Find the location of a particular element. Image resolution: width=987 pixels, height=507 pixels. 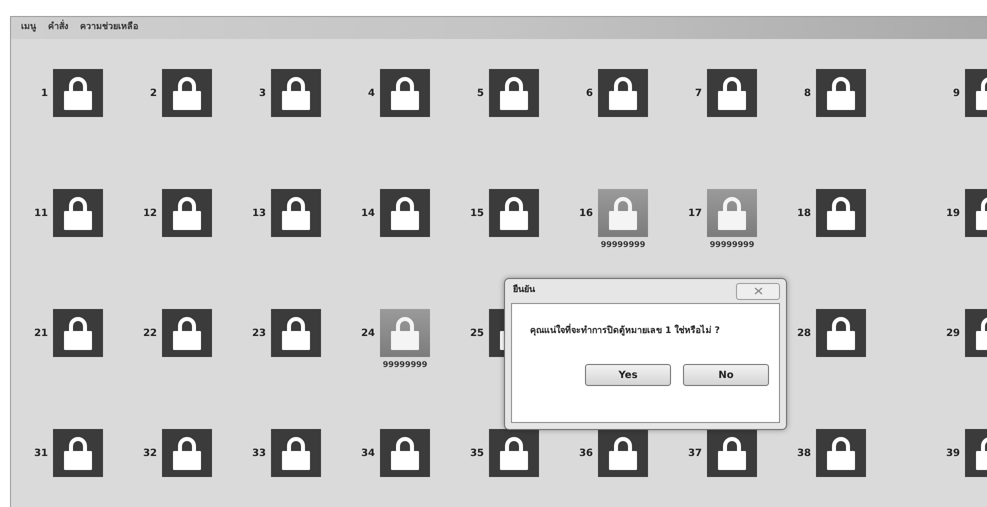

menu-item: เมนู is located at coordinates (28, 28).